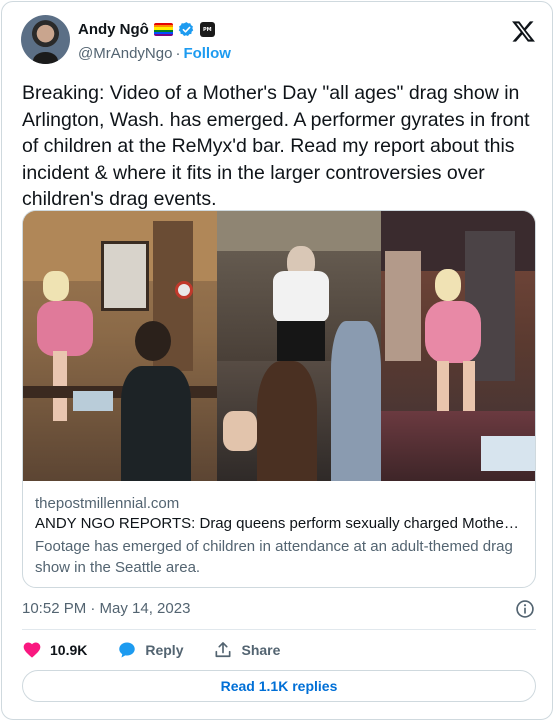 Image resolution: width=556 pixels, height=723 pixels. I want to click on x-logo-icon, so click(523, 31).